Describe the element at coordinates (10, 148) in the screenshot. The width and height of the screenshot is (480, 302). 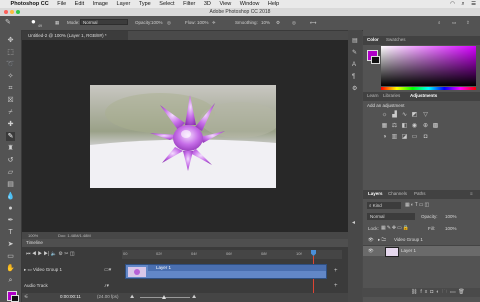
I see `clone-stamp-tool-icon: ♜` at that location.